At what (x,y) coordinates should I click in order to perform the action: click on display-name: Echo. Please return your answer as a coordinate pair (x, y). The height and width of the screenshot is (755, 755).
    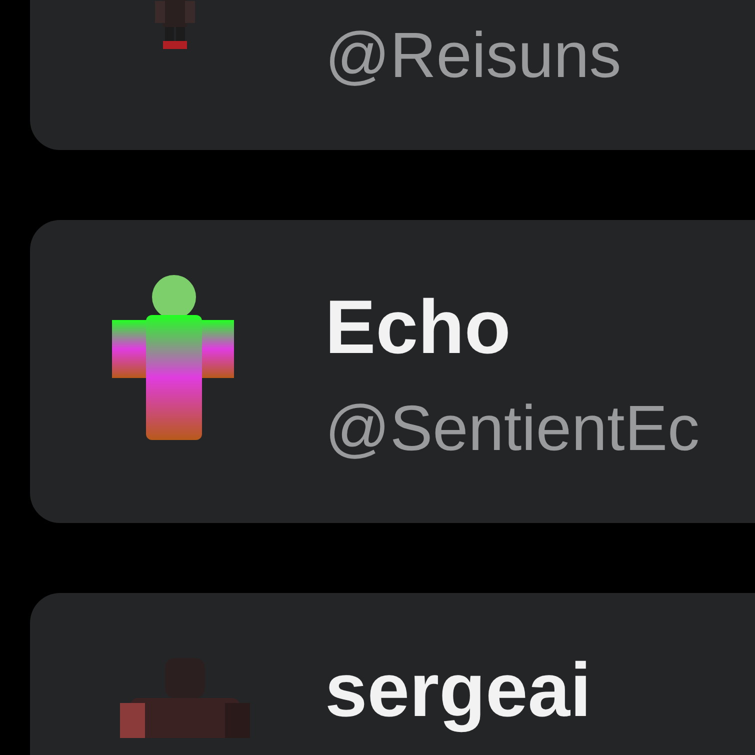
    Looking at the image, I should click on (418, 328).